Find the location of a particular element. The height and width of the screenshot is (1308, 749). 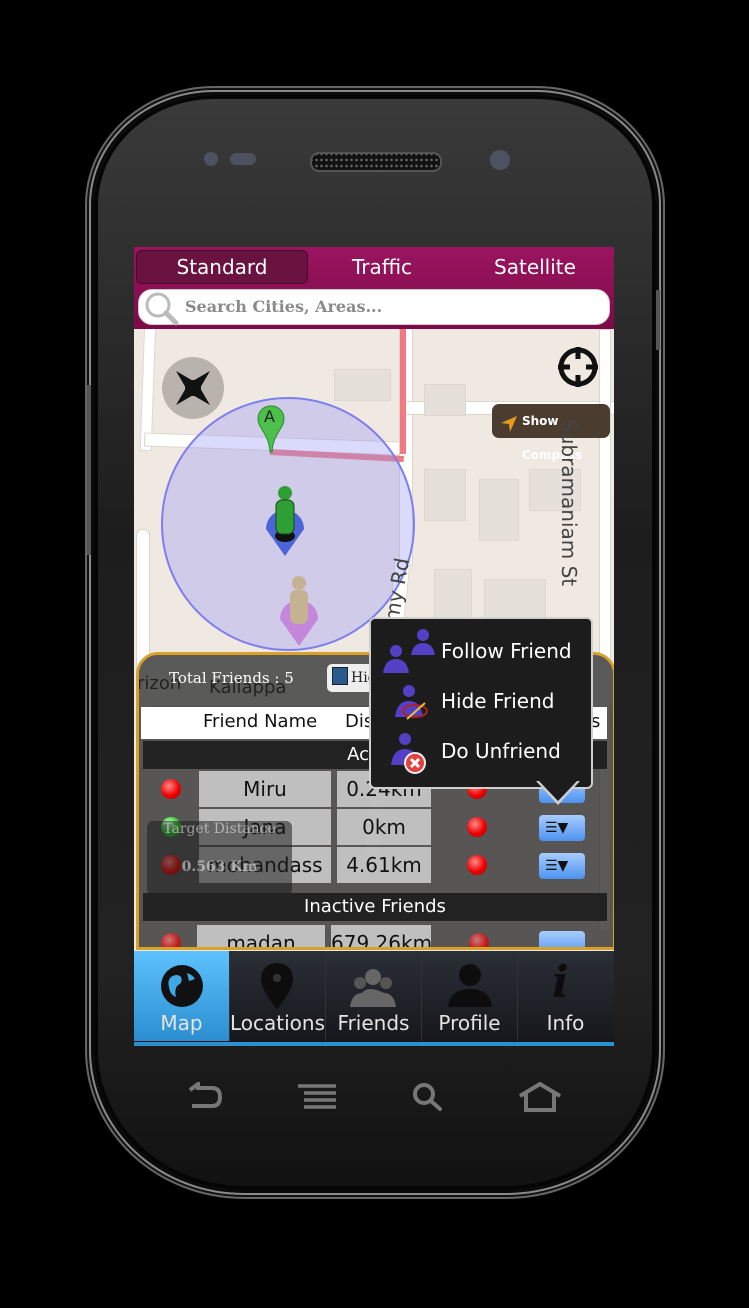

friend-name: Miru is located at coordinates (265, 789).